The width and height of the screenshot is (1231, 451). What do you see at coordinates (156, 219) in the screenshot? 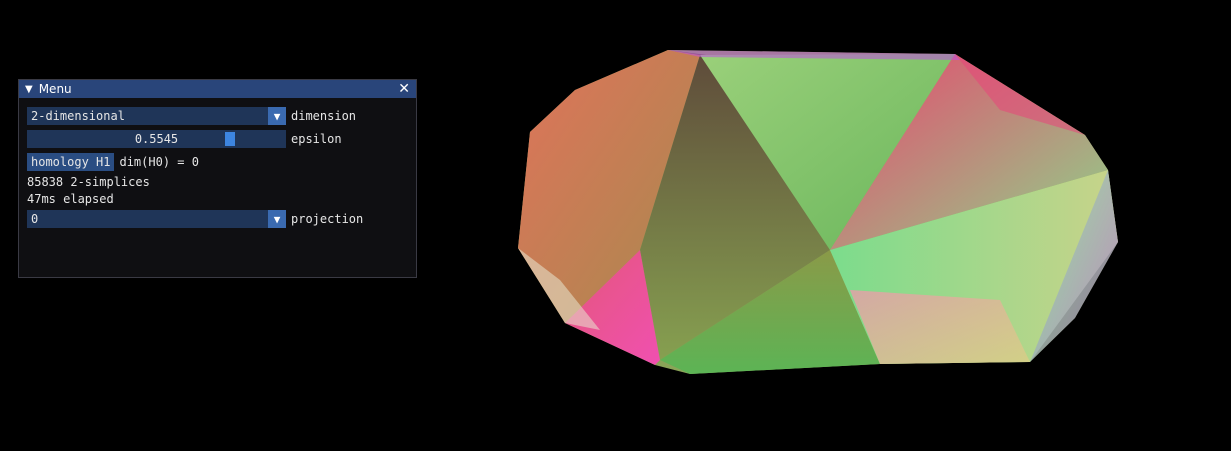
I see `projection-combo: 0 ▼` at bounding box center [156, 219].